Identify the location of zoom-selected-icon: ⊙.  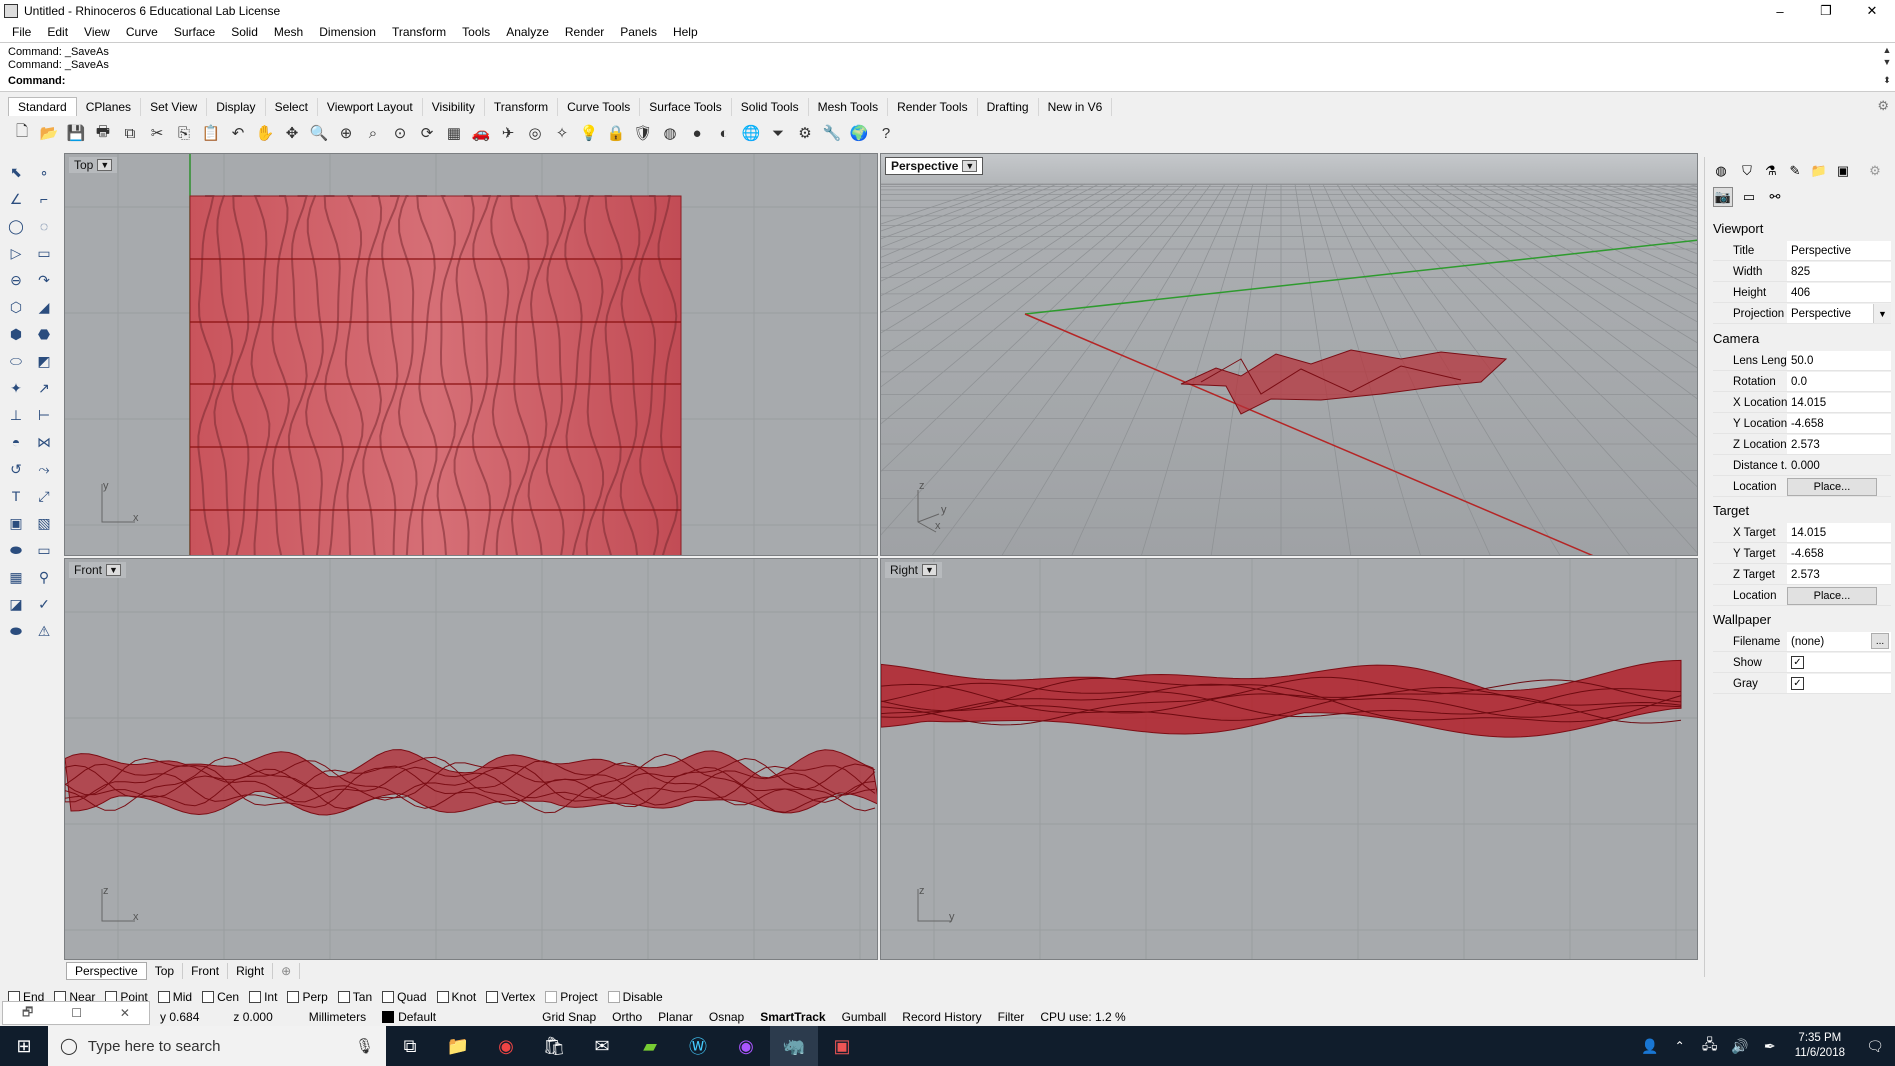
(400, 133).